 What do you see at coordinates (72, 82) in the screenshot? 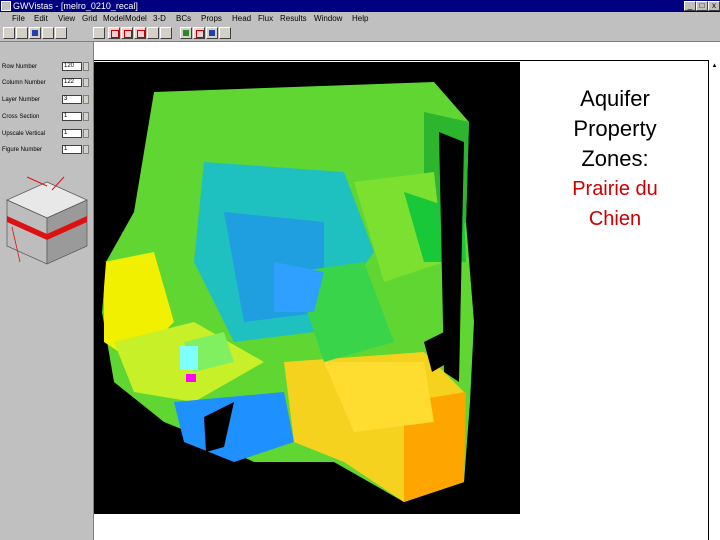
I see `column-number-input: 122` at bounding box center [72, 82].